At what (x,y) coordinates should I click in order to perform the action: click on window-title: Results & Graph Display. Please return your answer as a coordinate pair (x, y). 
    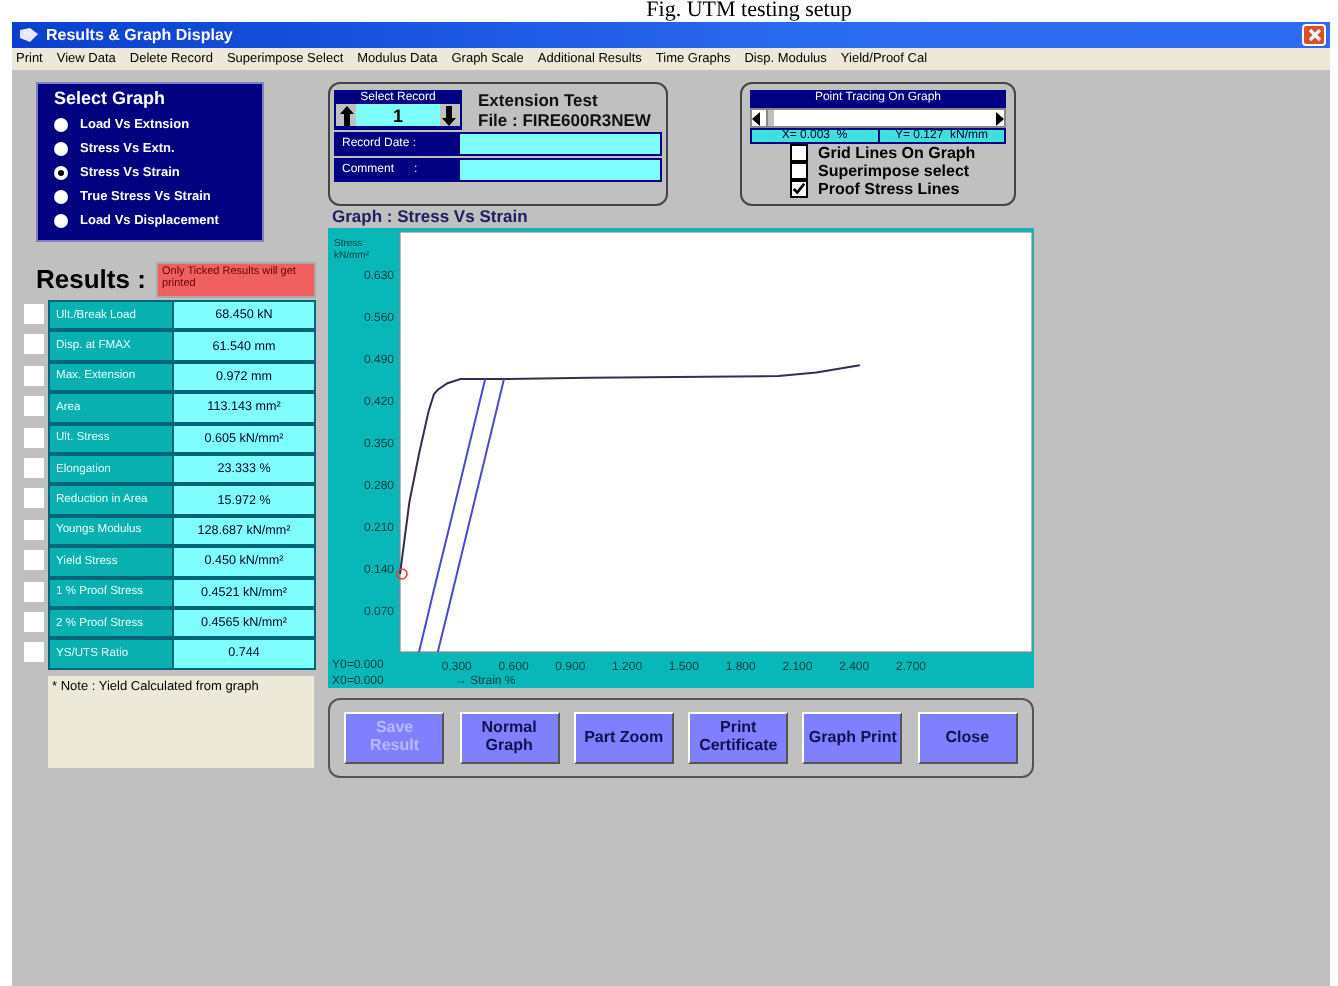
    Looking at the image, I should click on (140, 35).